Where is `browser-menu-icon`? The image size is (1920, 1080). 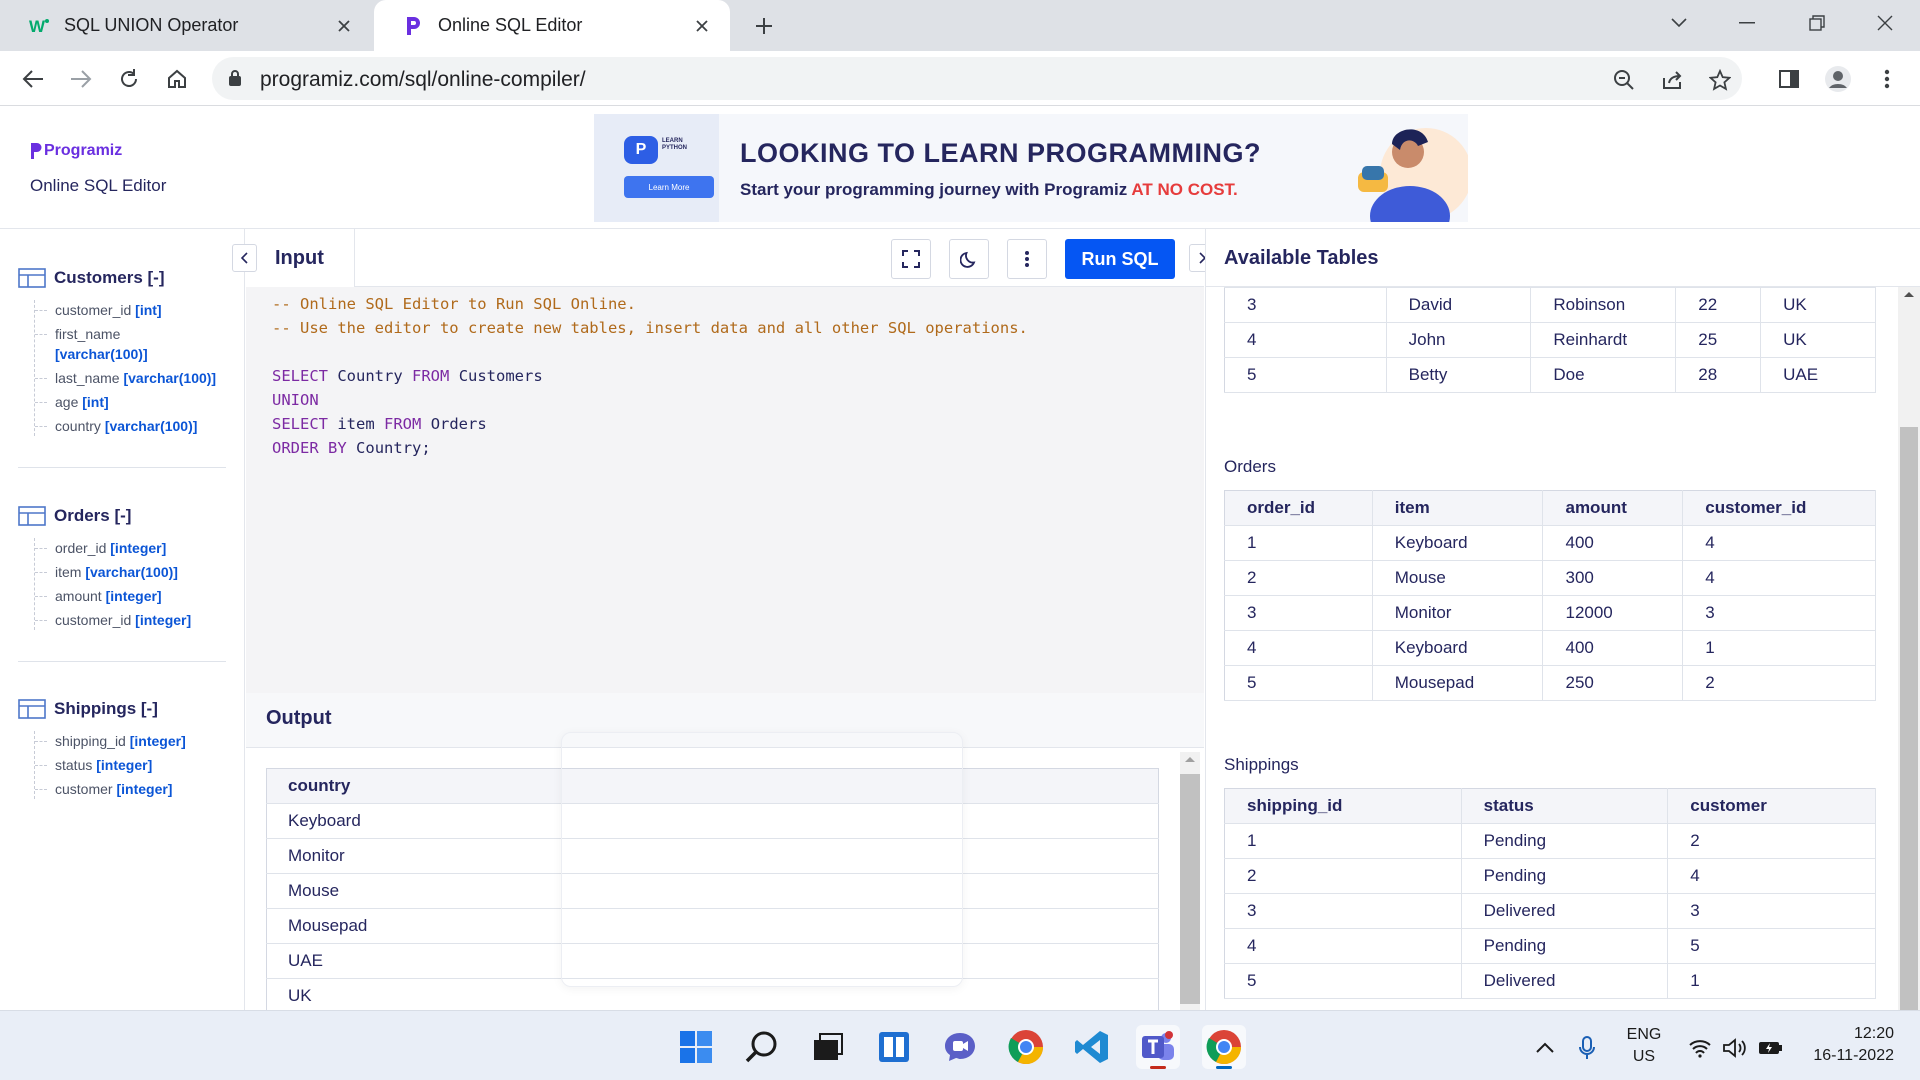
browser-menu-icon is located at coordinates (1887, 79).